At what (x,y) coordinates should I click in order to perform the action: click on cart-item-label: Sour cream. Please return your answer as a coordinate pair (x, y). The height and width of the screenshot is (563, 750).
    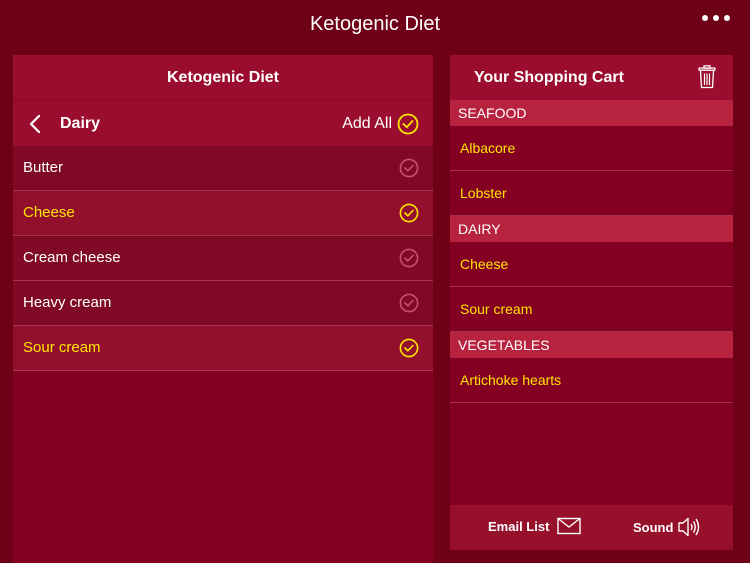
    Looking at the image, I should click on (496, 309).